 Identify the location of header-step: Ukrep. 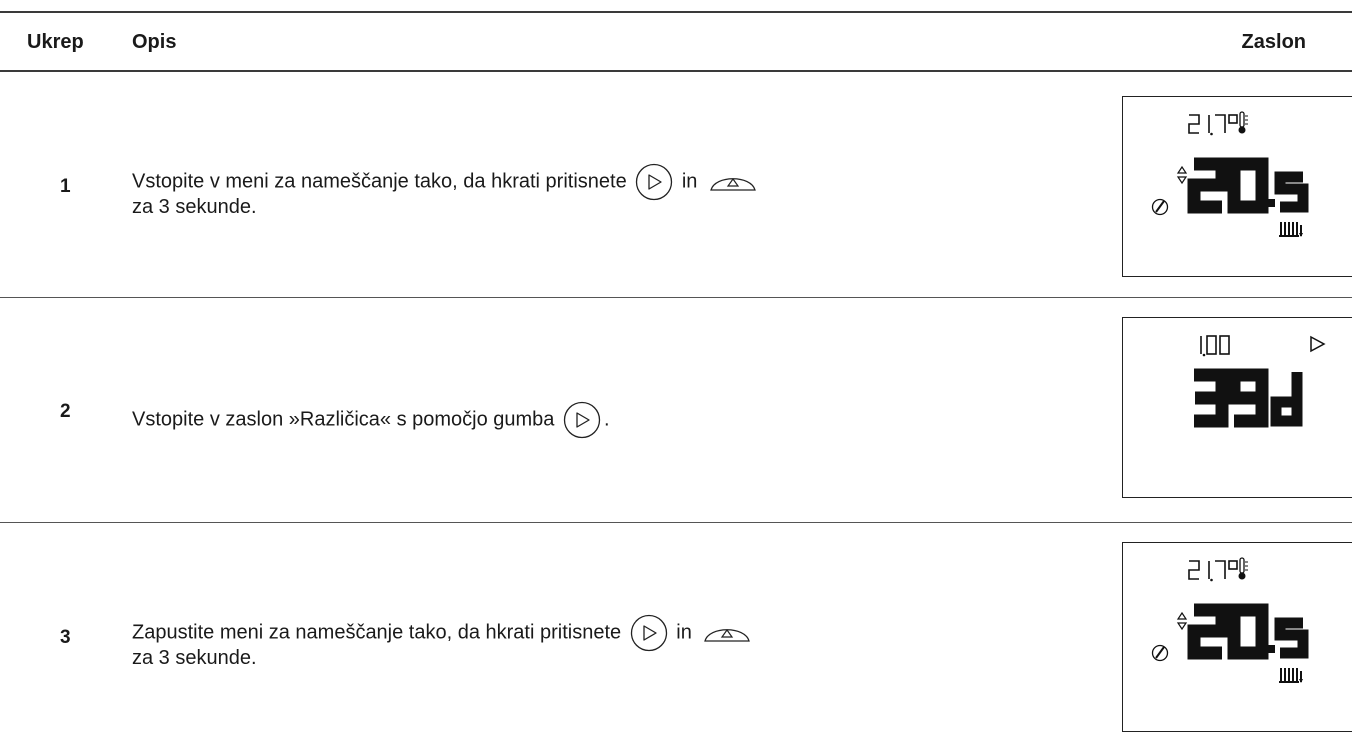
(55, 42).